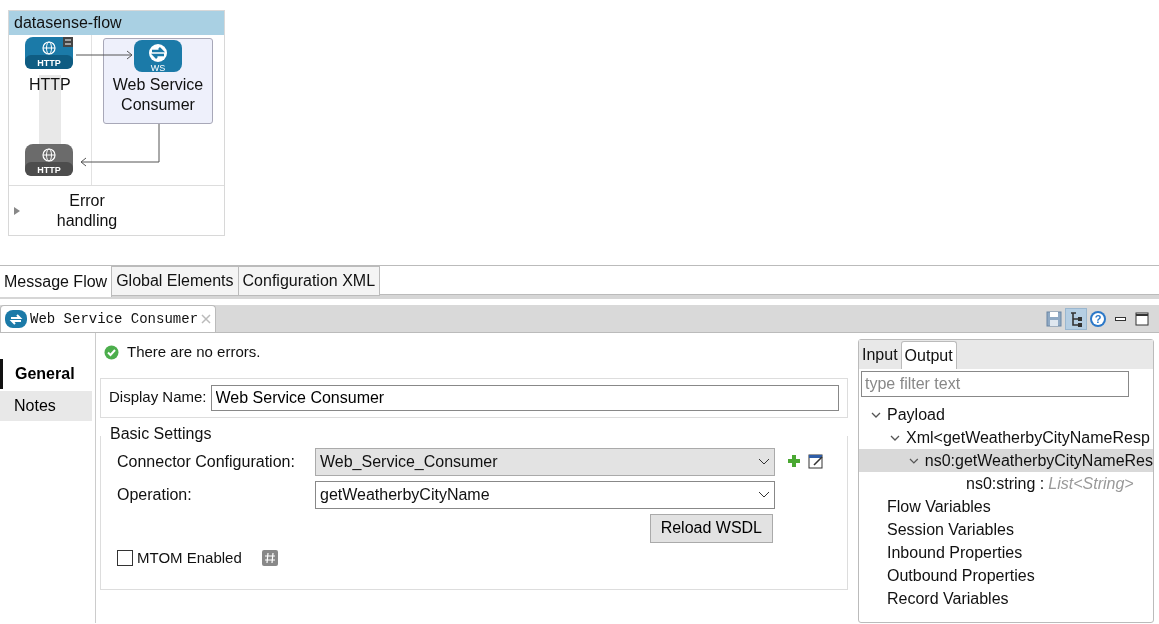  What do you see at coordinates (56, 281) in the screenshot?
I see `editor-tab: Message Flow` at bounding box center [56, 281].